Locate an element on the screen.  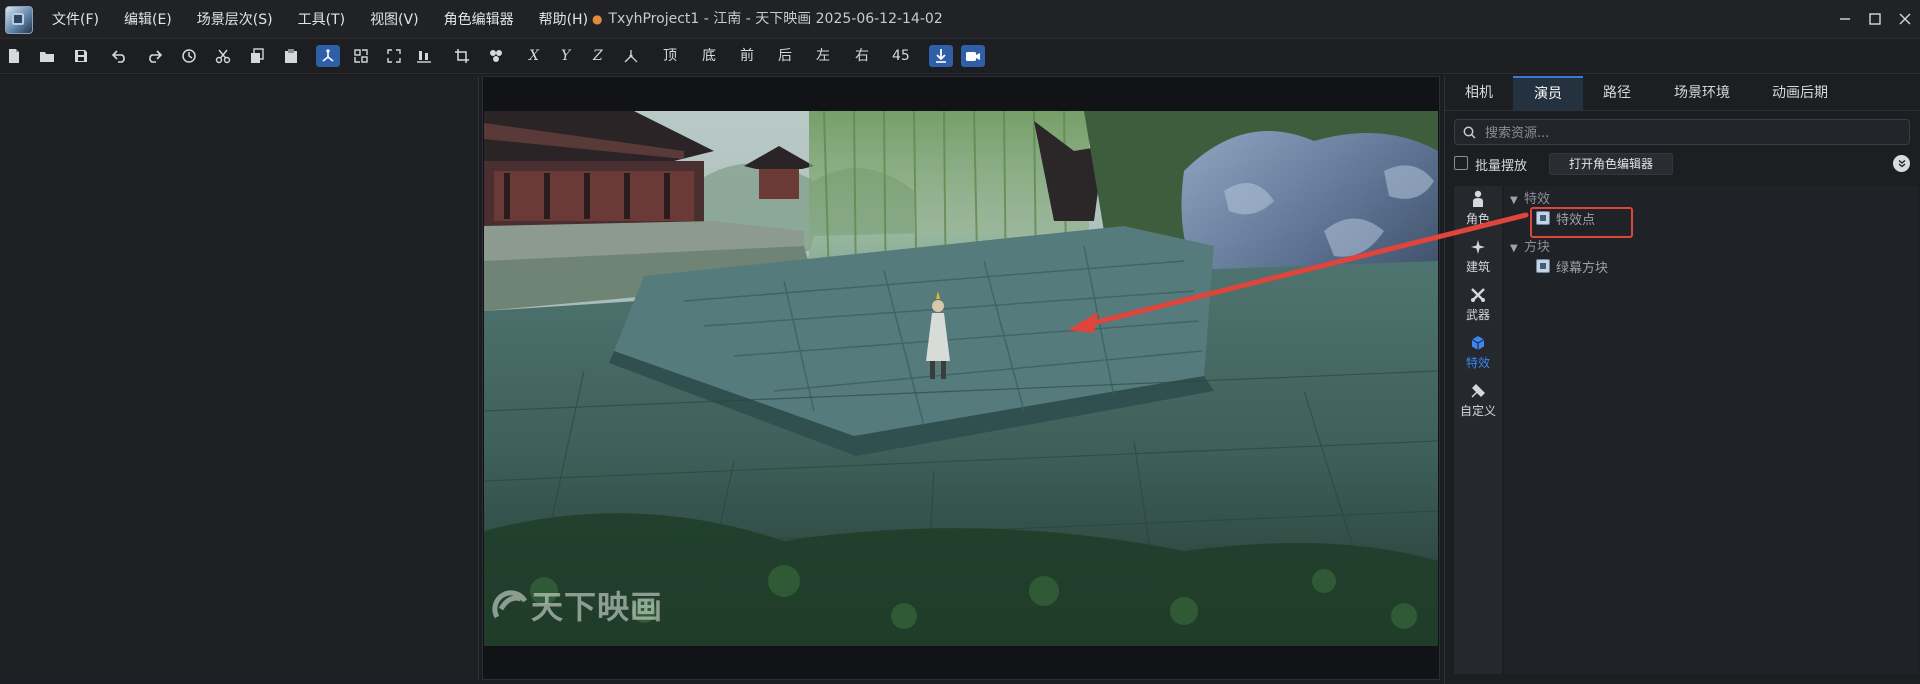
category-label: 特效 is located at coordinates (1477, 363).